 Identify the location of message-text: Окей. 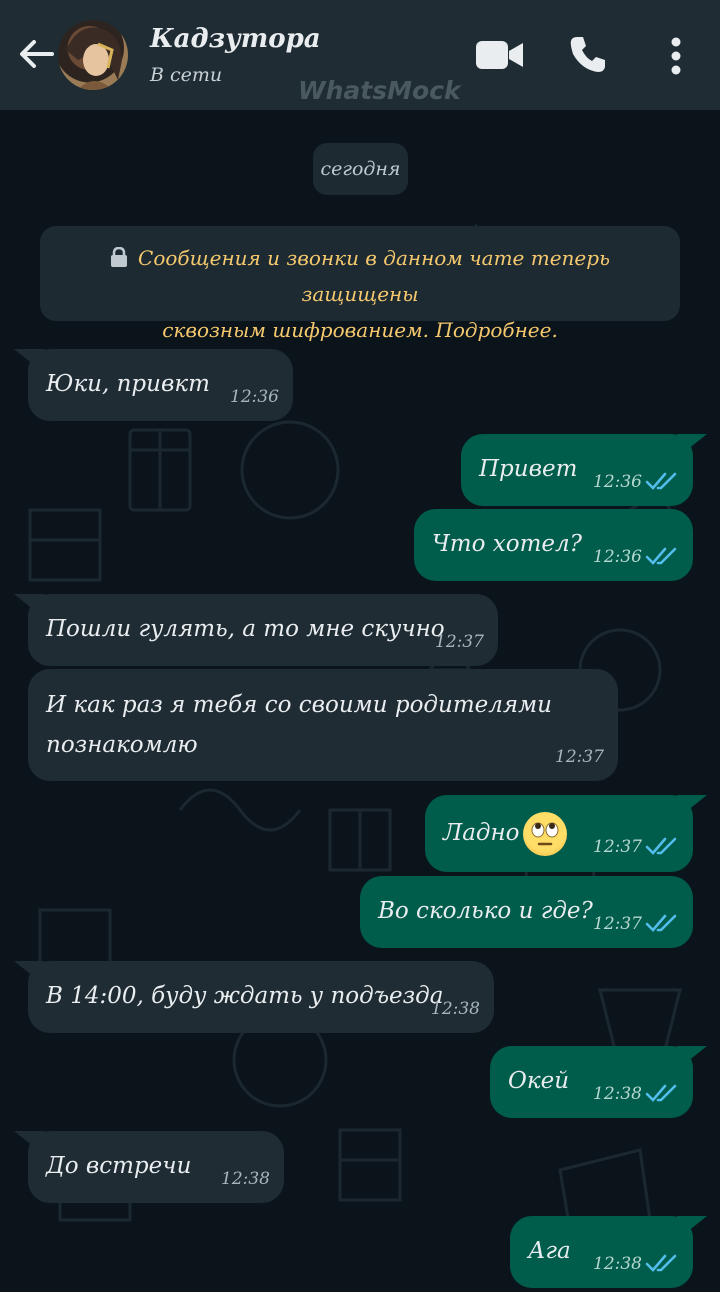
(539, 1081).